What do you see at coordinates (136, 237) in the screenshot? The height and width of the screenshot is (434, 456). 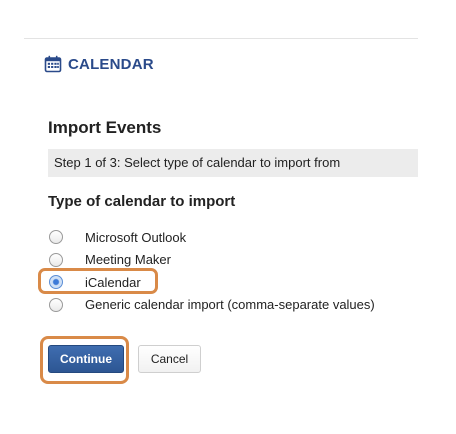 I see `option-label: Microsoft Outlook` at bounding box center [136, 237].